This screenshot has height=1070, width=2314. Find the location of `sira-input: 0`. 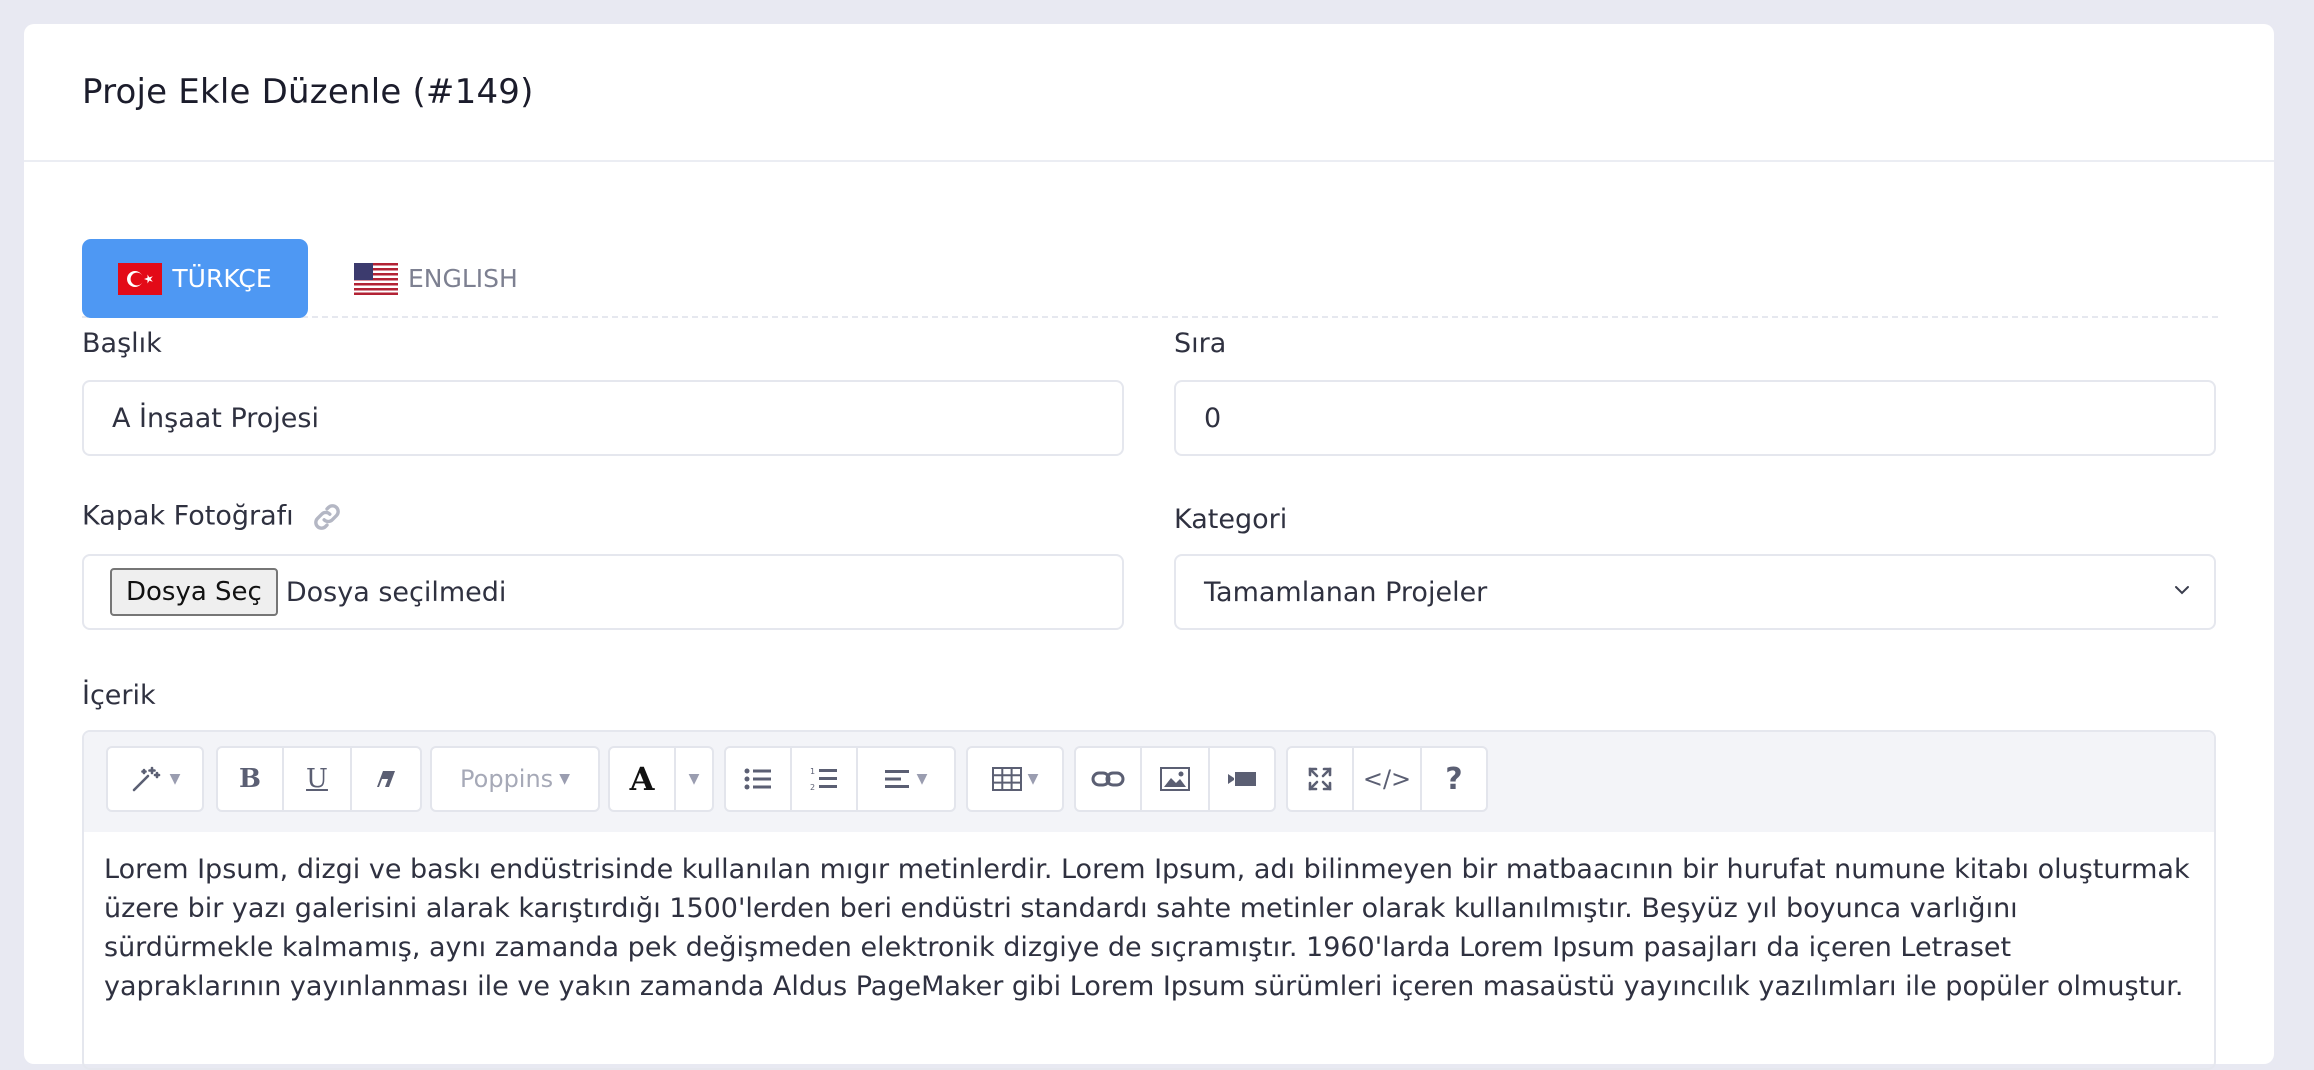

sira-input: 0 is located at coordinates (1695, 418).